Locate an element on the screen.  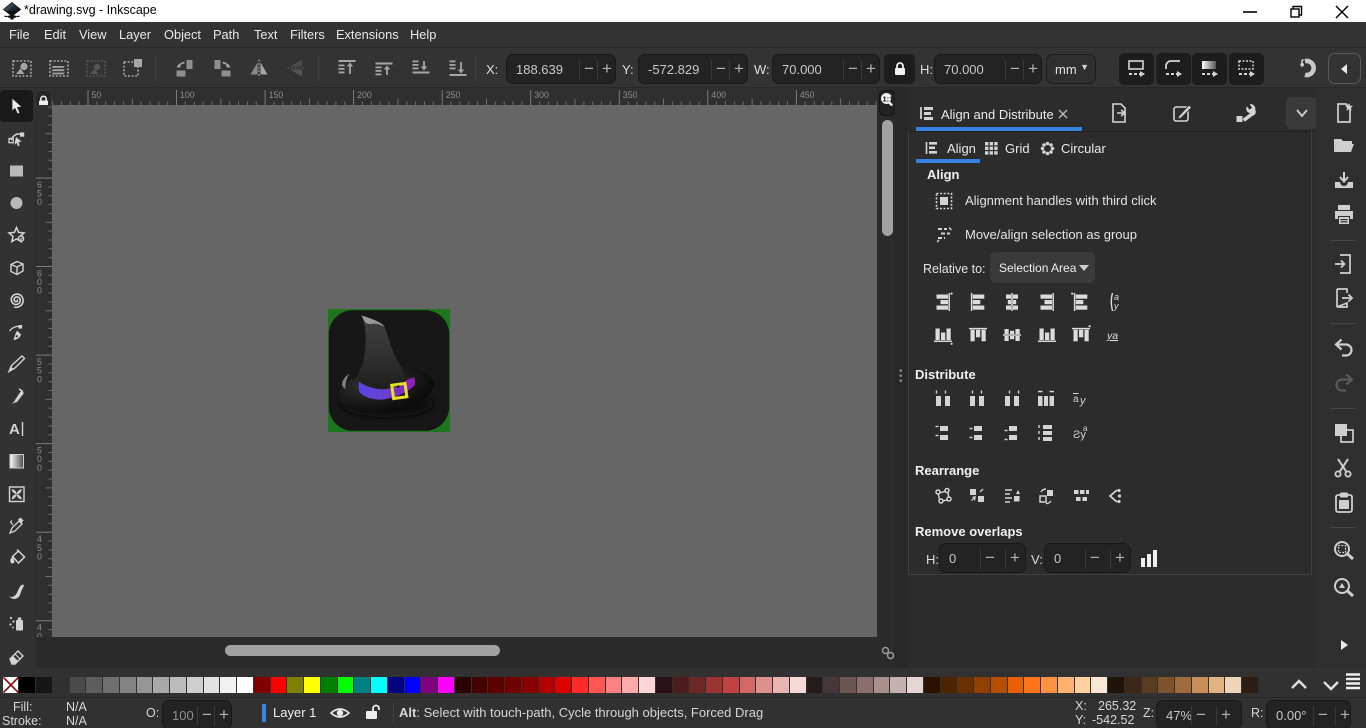
svg-text: ya is located at coordinates (1112, 336).